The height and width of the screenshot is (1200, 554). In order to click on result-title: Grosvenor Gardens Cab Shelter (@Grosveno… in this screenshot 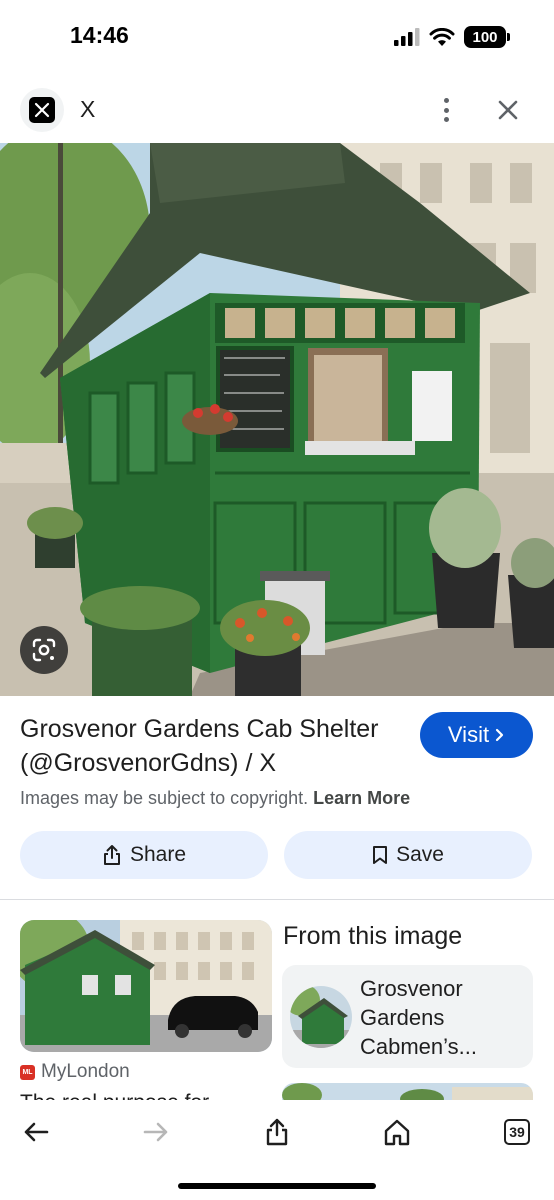, I will do `click(210, 746)`.